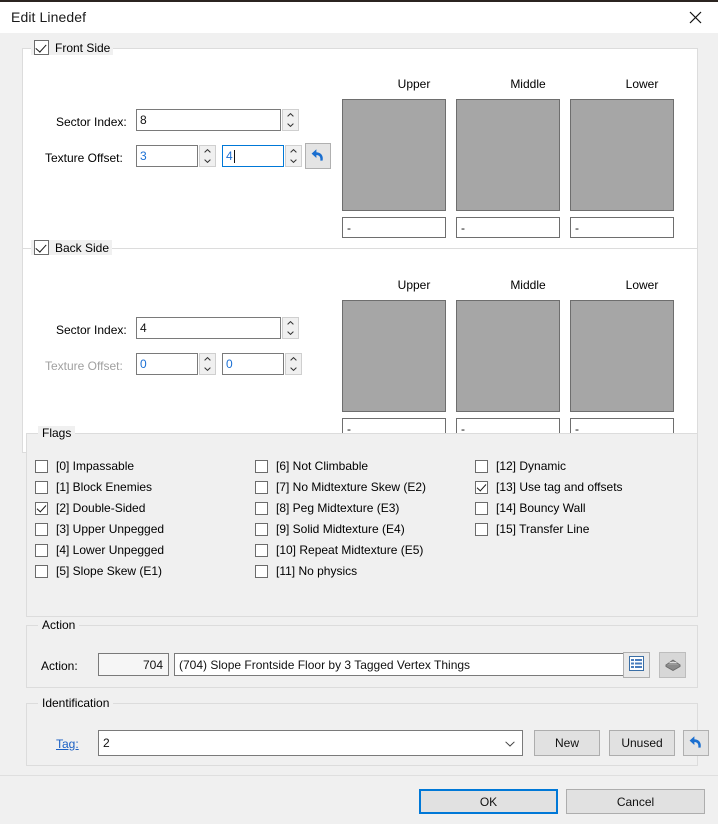 The width and height of the screenshot is (718, 824). Describe the element at coordinates (636, 665) in the screenshot. I see `action-browse-button` at that location.